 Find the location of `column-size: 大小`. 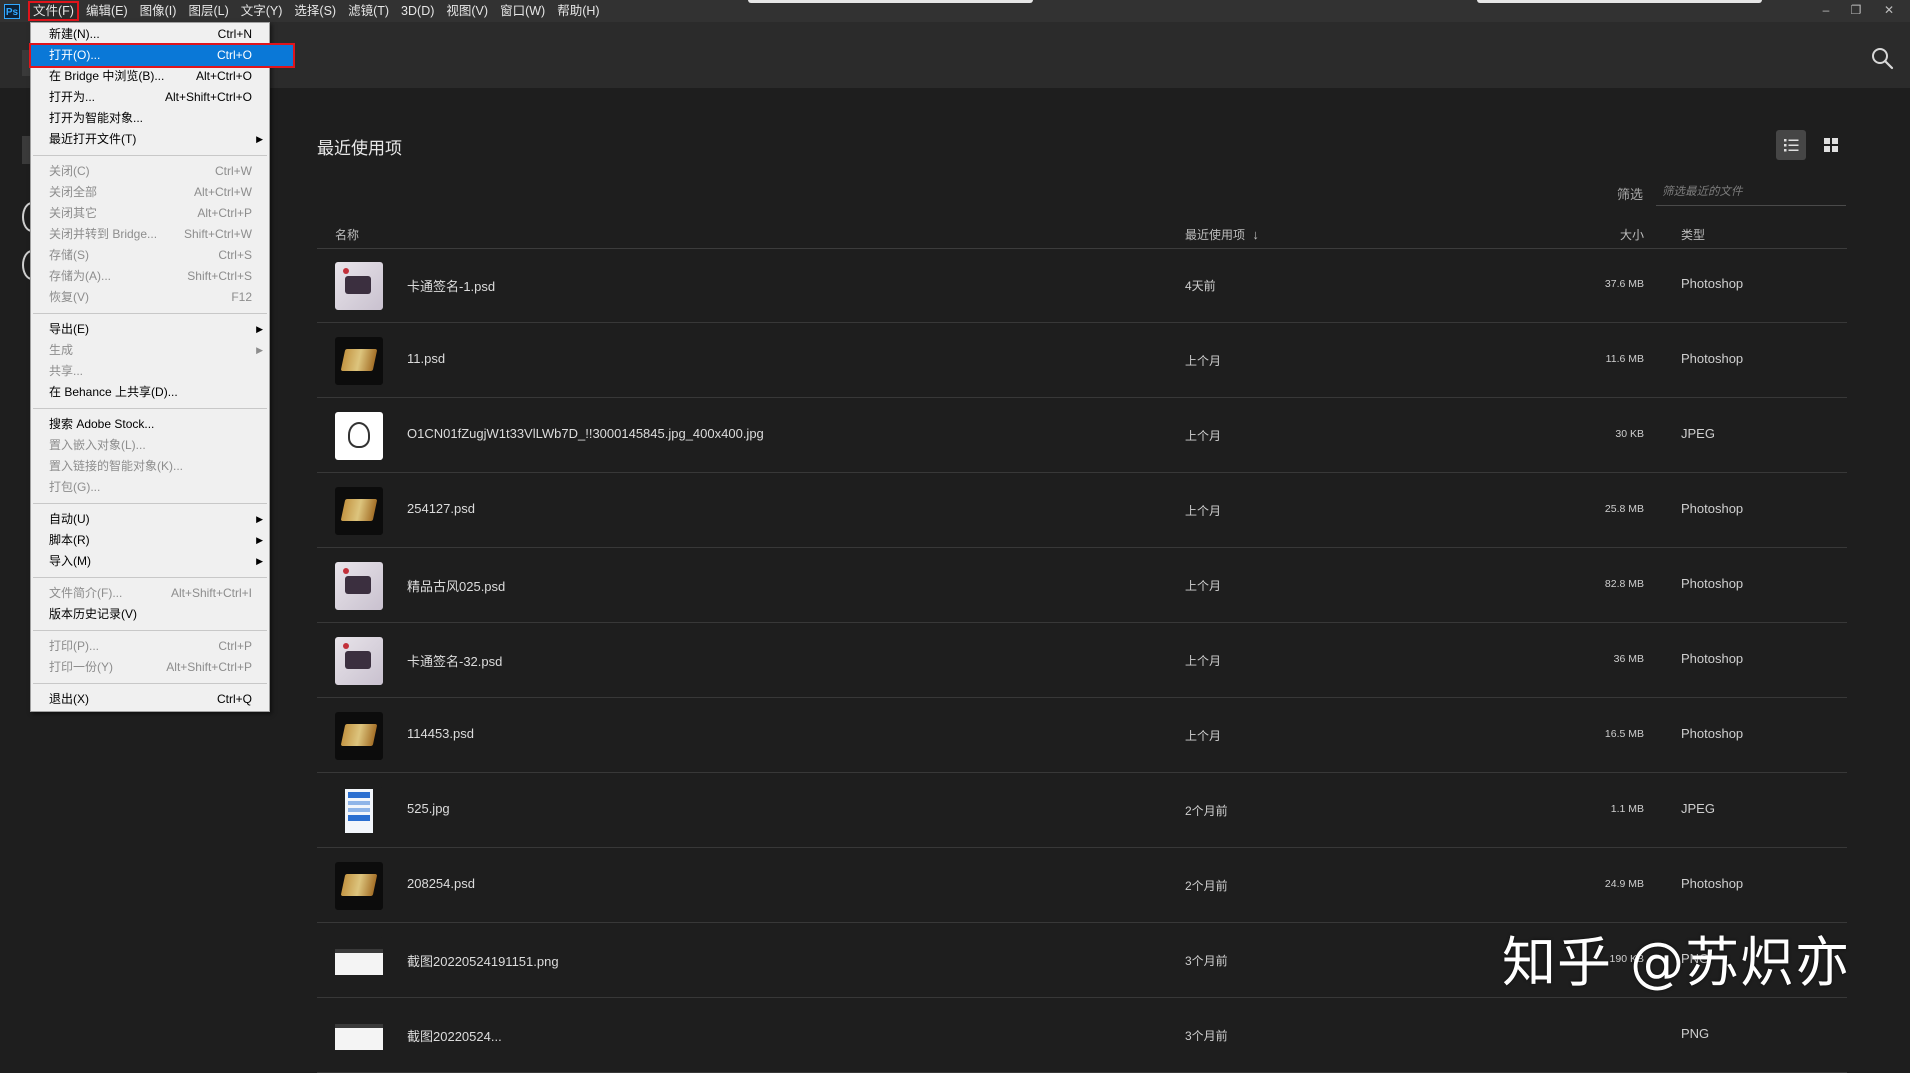

column-size: 大小 is located at coordinates (1632, 234).